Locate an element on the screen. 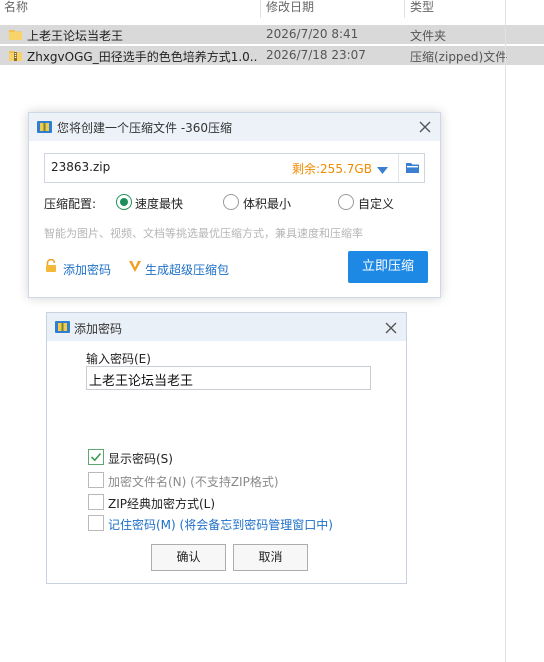 The height and width of the screenshot is (662, 544). compress-dialog-titlebar: 您将创建一个压缩文件 -360压缩 is located at coordinates (234, 127).